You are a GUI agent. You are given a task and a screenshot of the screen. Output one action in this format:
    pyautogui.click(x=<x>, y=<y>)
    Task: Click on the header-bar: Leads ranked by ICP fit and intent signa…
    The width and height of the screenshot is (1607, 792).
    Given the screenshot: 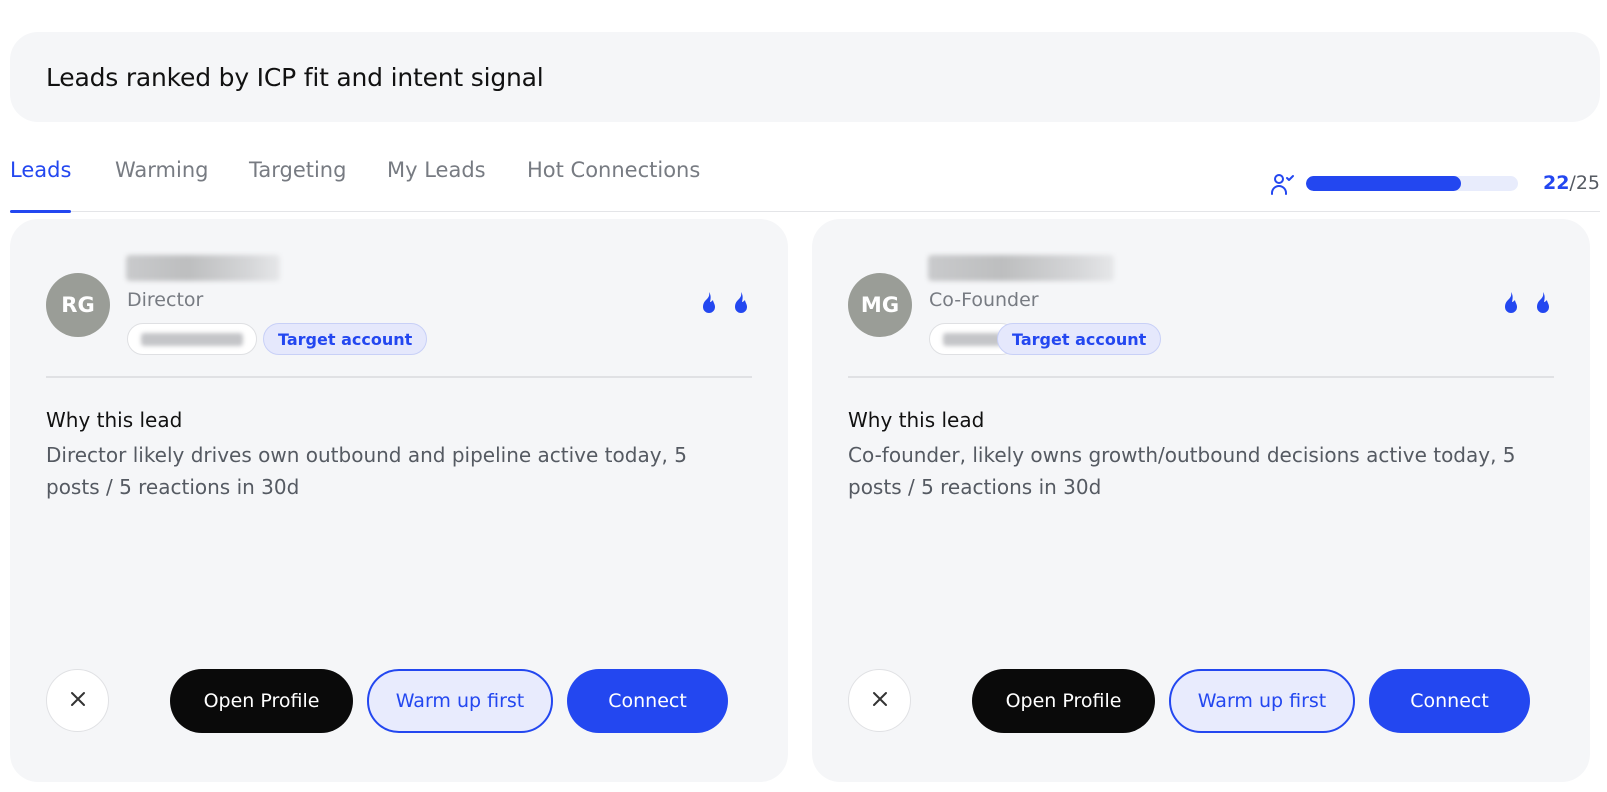 What is the action you would take?
    pyautogui.click(x=805, y=77)
    